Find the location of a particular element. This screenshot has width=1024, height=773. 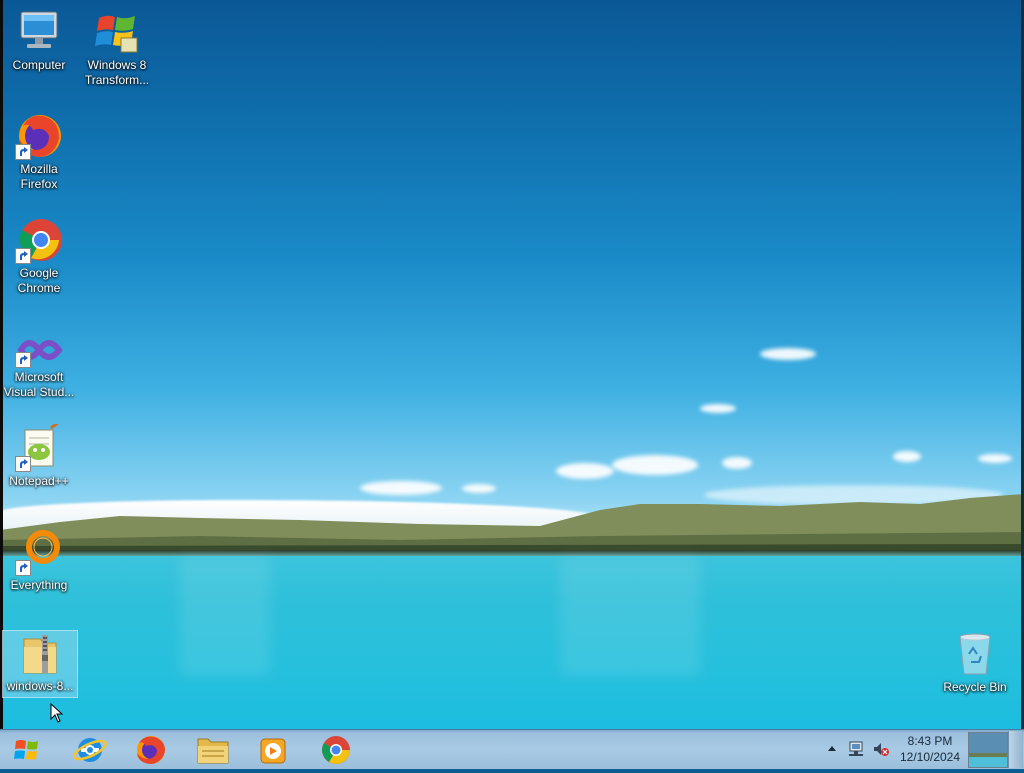

desktop-icon-chrome: Google Chrome is located at coordinates (39, 256).